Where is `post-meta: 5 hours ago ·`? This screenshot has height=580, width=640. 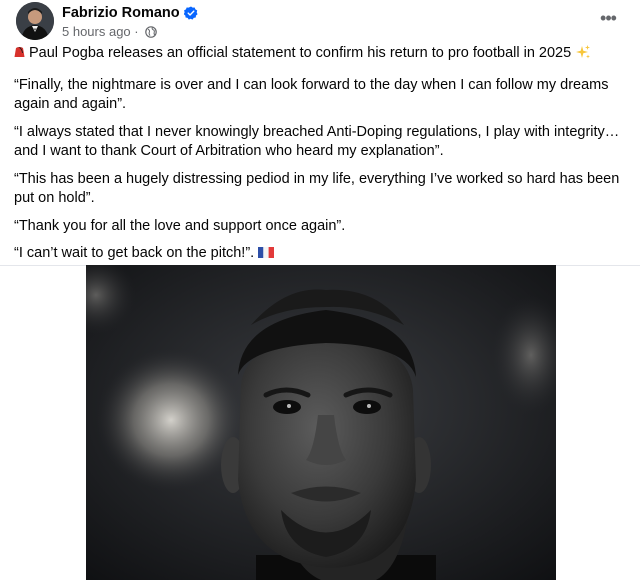
post-meta: 5 hours ago · is located at coordinates (110, 32).